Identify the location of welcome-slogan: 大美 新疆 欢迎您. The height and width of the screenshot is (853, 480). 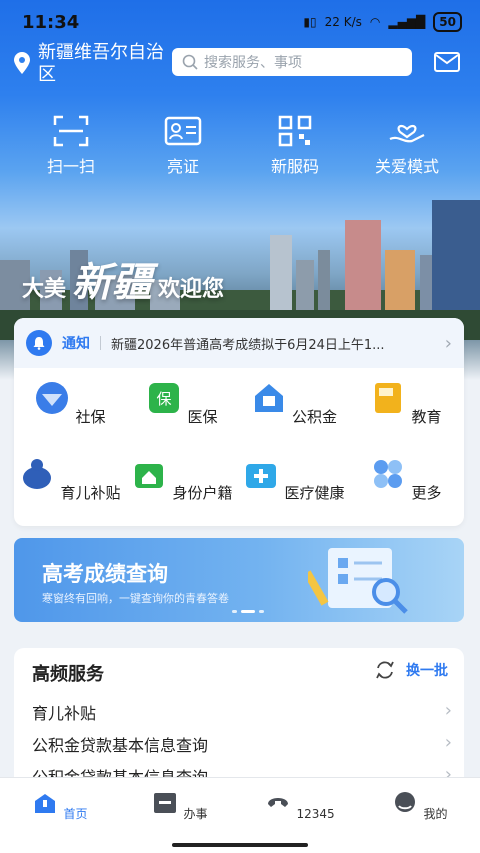
(123, 279).